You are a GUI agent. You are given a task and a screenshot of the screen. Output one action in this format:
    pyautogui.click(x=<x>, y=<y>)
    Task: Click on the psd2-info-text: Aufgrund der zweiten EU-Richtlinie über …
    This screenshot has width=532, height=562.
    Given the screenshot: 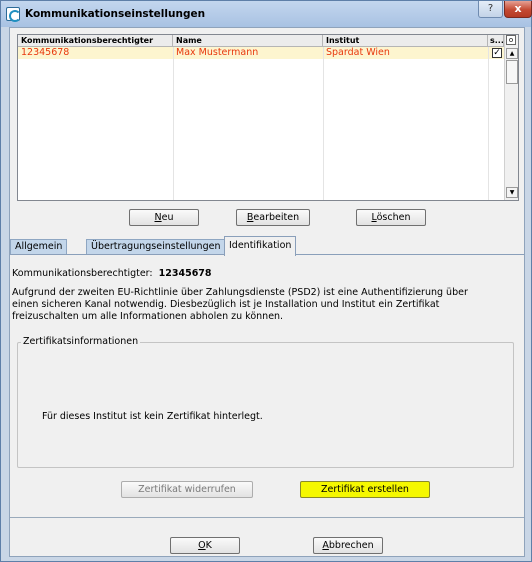 What is the action you would take?
    pyautogui.click(x=240, y=304)
    